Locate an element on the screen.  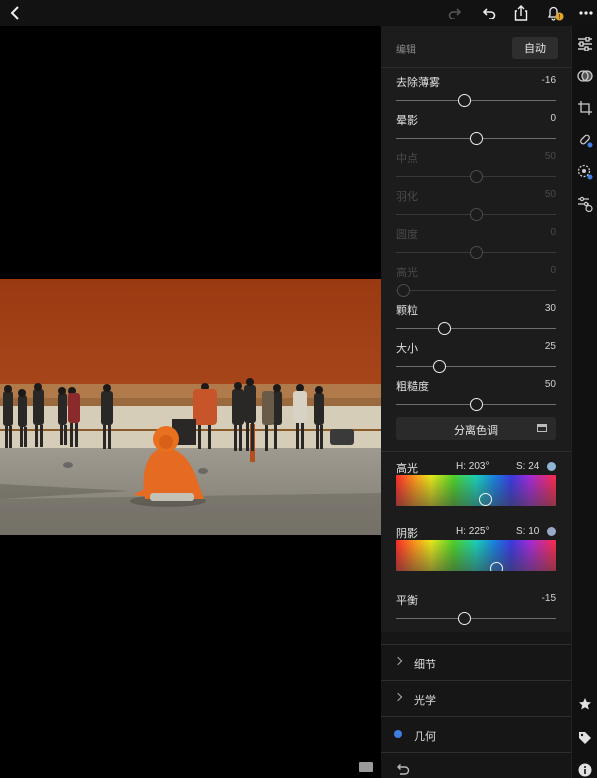
midpoint-label: 中点 is located at coordinates (407, 159).